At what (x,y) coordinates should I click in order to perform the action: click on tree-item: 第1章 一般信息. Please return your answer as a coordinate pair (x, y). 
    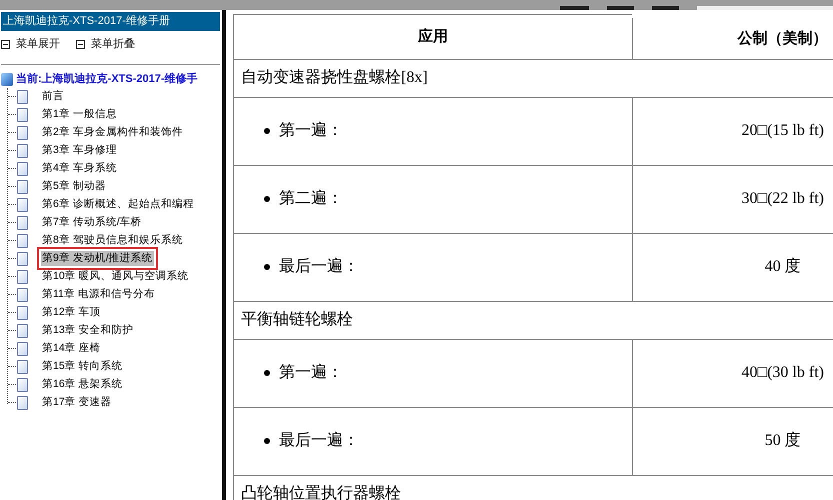
    Looking at the image, I should click on (79, 114).